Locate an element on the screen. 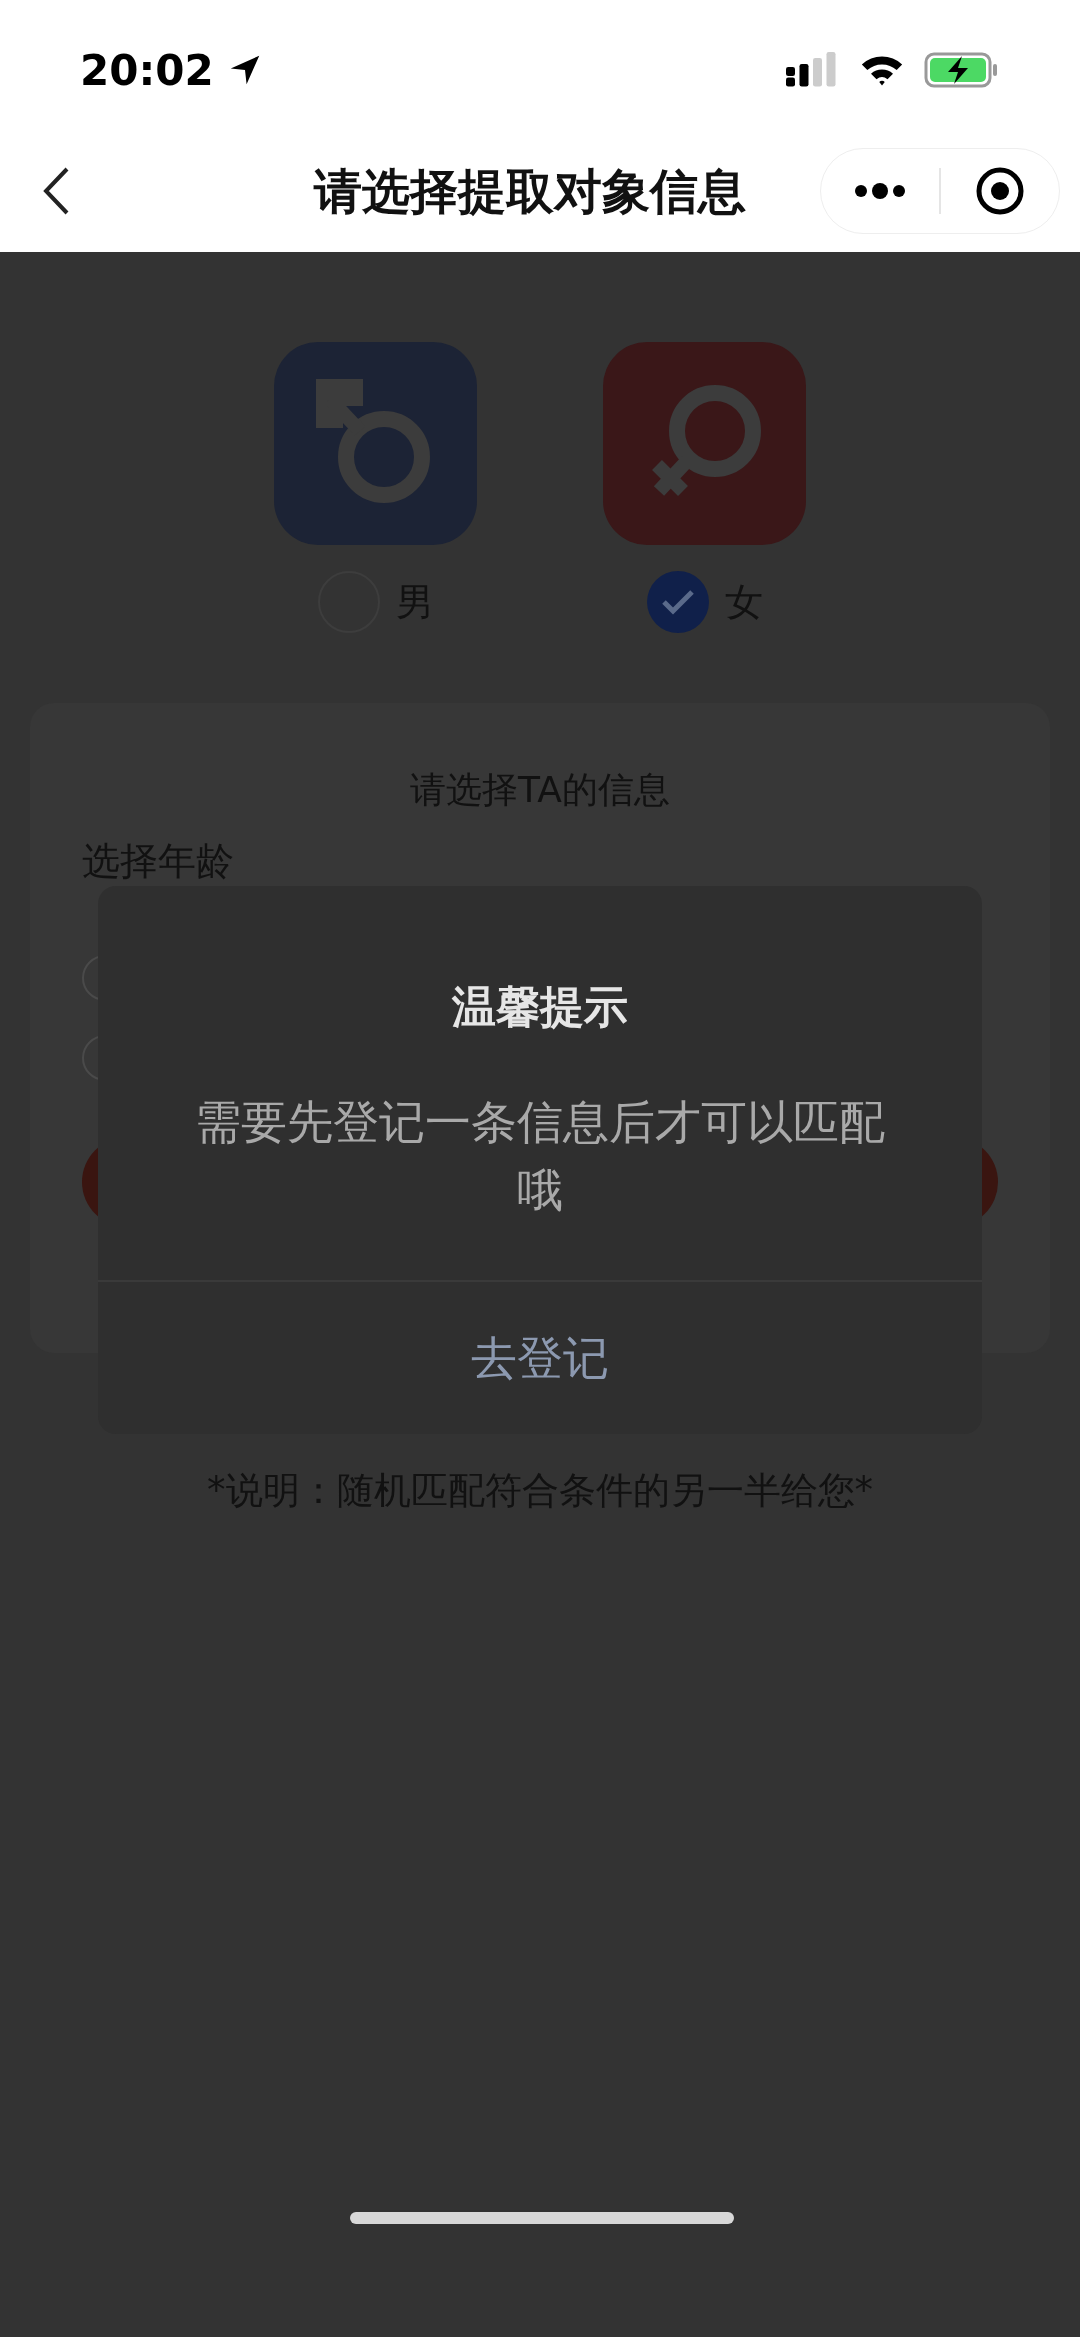  status-time: 20:02 is located at coordinates (147, 70).